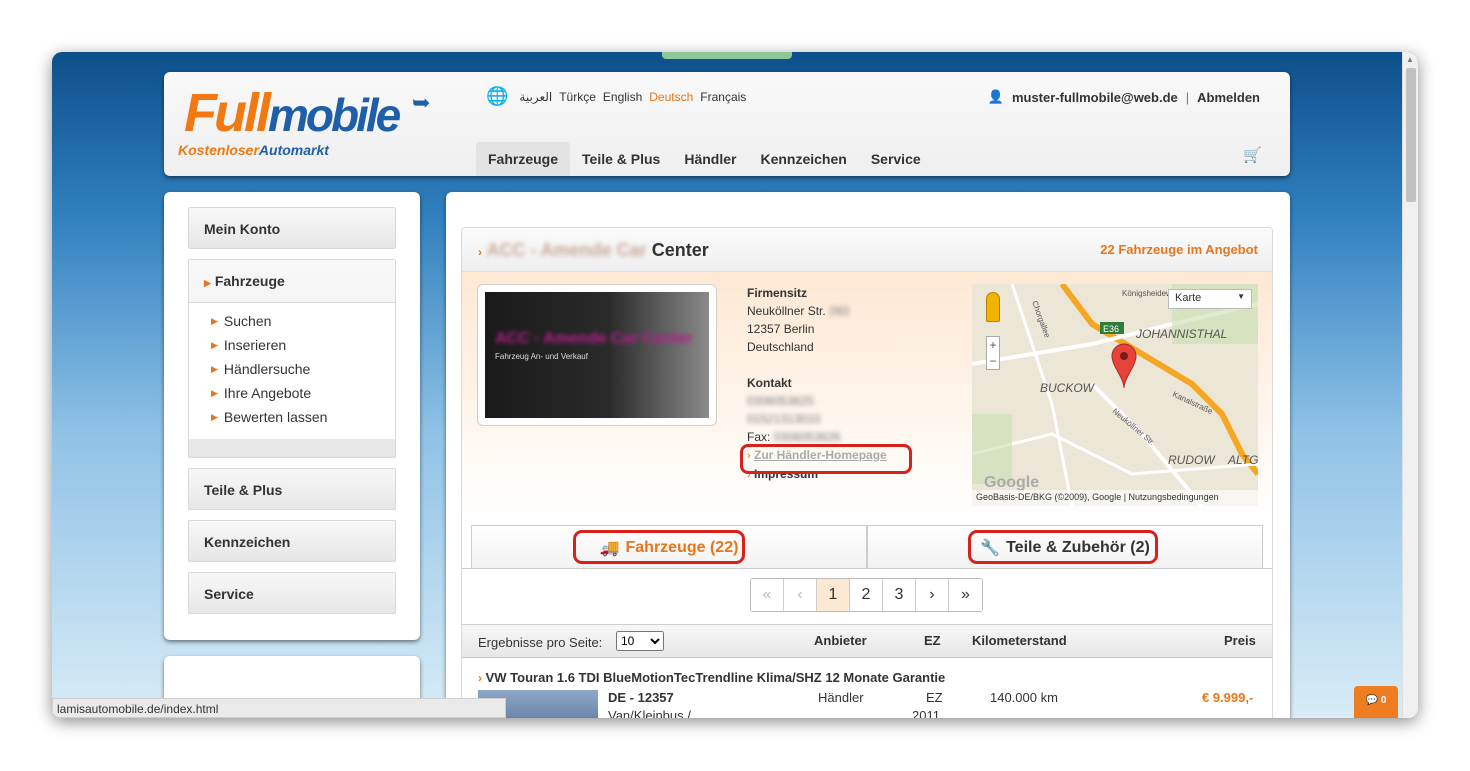 This screenshot has height=771, width=1470. What do you see at coordinates (292, 113) in the screenshot?
I see `logo-wordmark: Fullmobile` at bounding box center [292, 113].